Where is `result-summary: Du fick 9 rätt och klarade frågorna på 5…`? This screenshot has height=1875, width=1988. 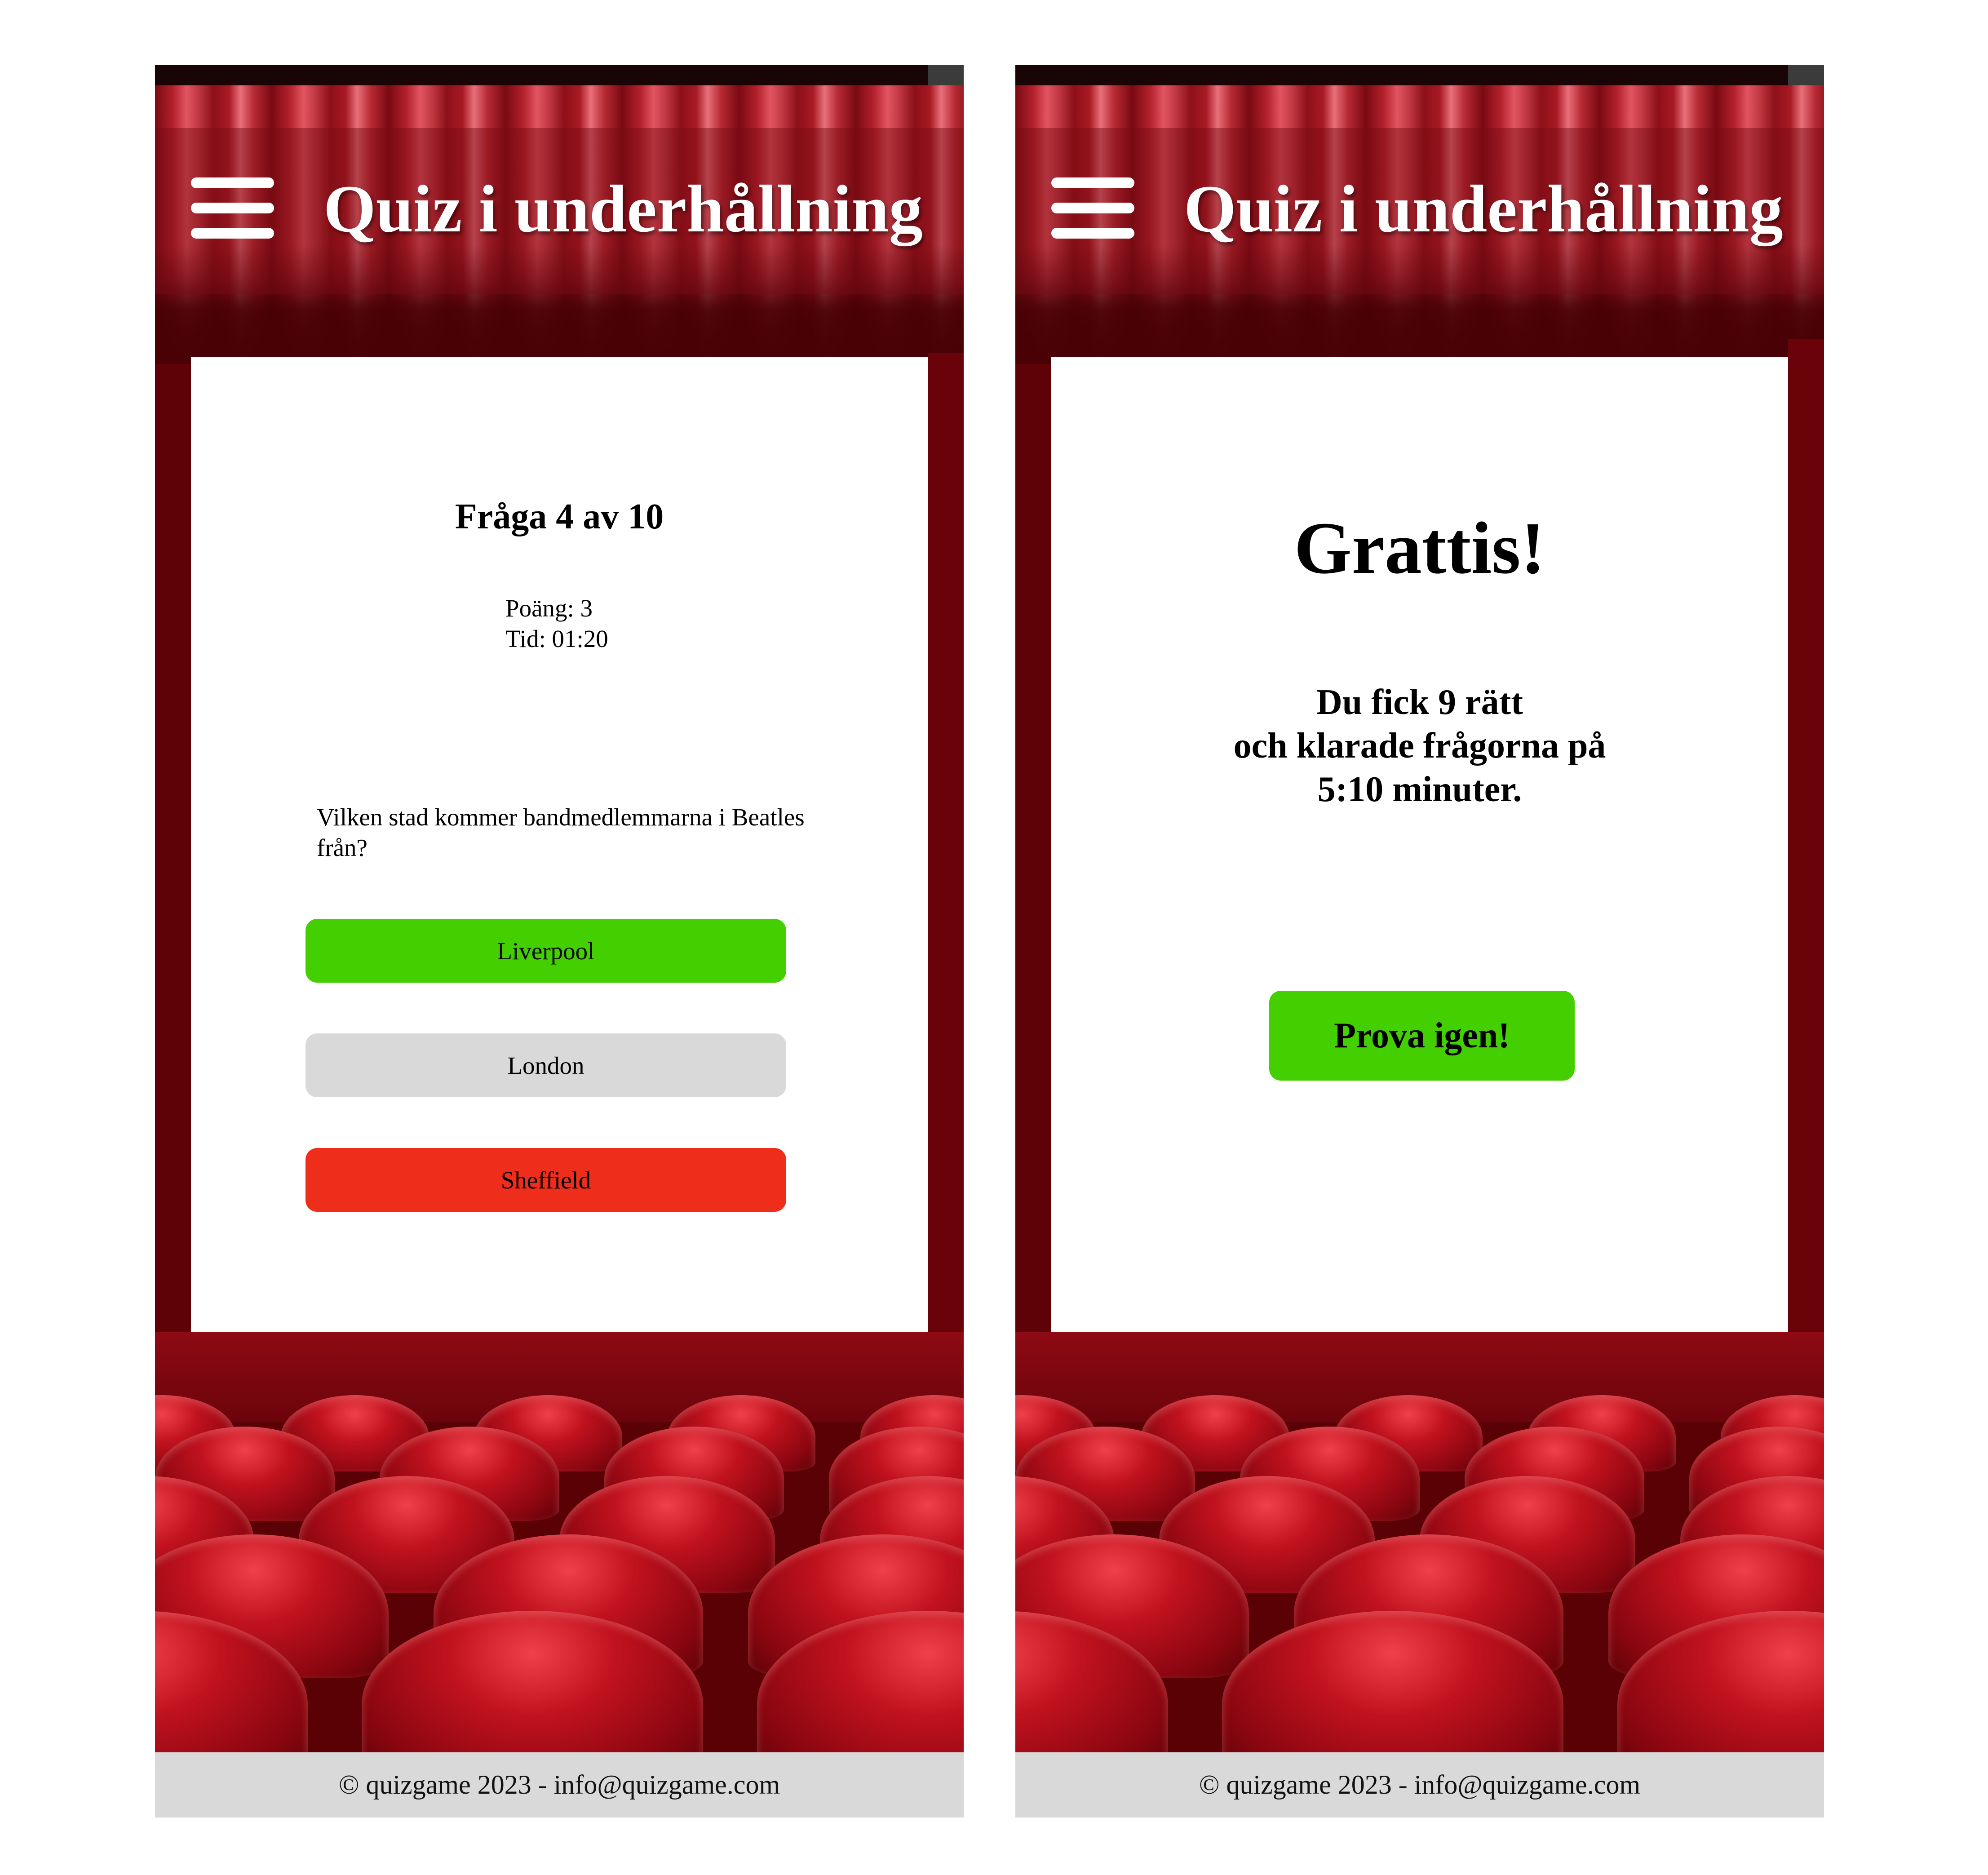 result-summary: Du fick 9 rätt och klarade frågorna på 5… is located at coordinates (1419, 746).